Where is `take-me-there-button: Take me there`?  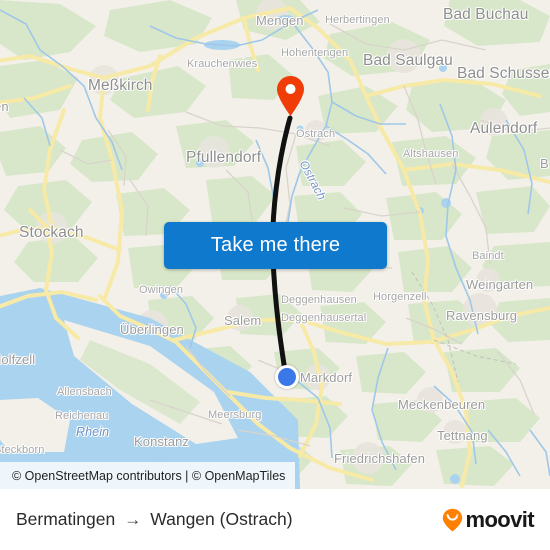 take-me-there-button: Take me there is located at coordinates (275, 245).